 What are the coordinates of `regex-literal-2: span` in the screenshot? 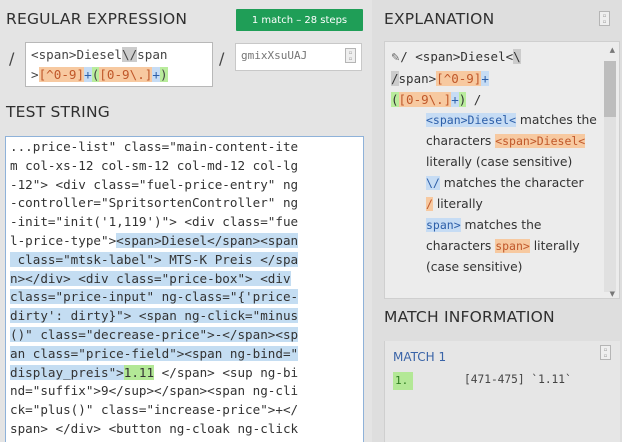 It's located at (152, 54).